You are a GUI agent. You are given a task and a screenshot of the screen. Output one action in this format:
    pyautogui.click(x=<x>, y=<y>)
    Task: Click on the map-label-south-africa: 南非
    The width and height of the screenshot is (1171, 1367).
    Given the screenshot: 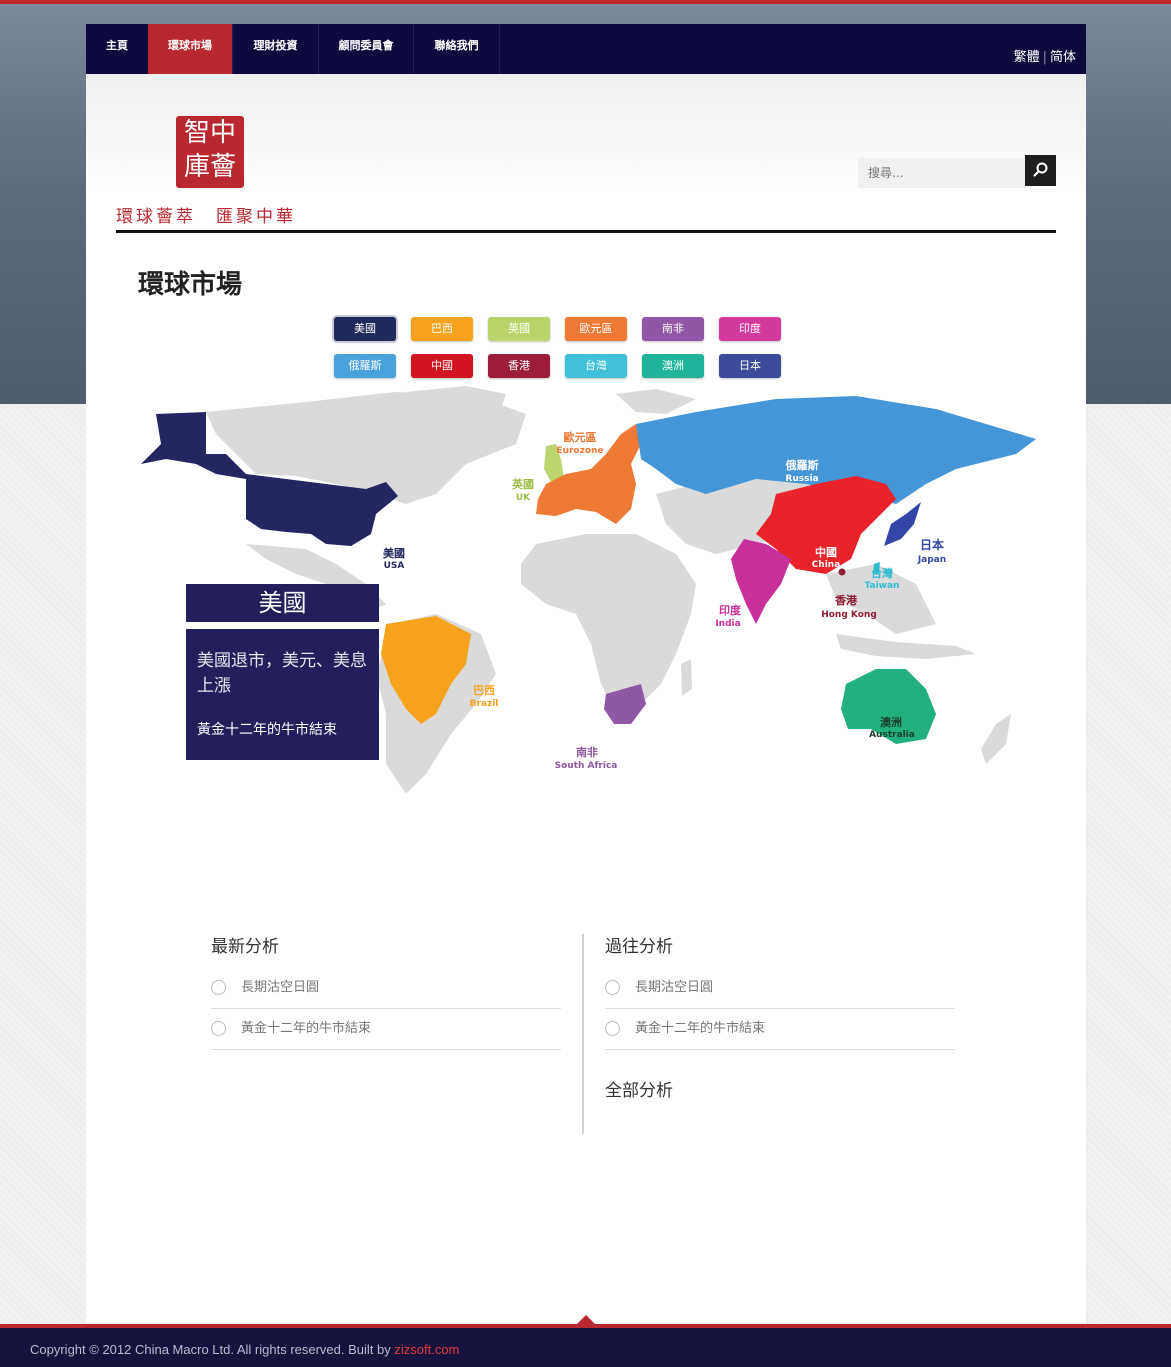 What is the action you would take?
    pyautogui.click(x=587, y=752)
    